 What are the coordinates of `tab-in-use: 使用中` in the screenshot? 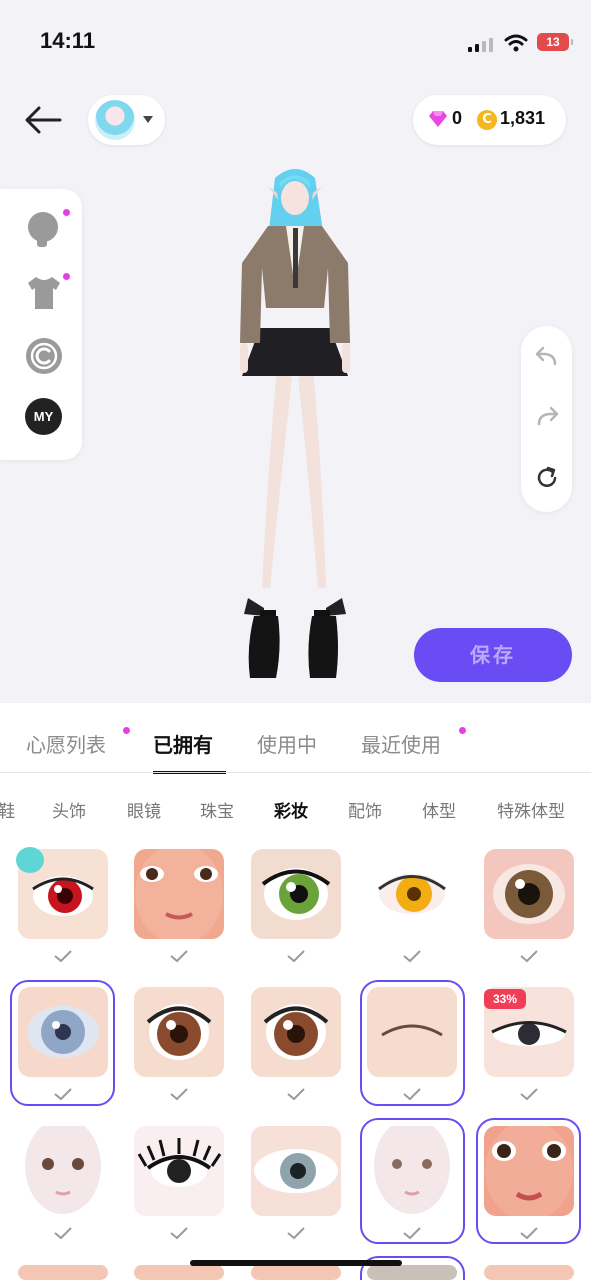 It's located at (287, 743).